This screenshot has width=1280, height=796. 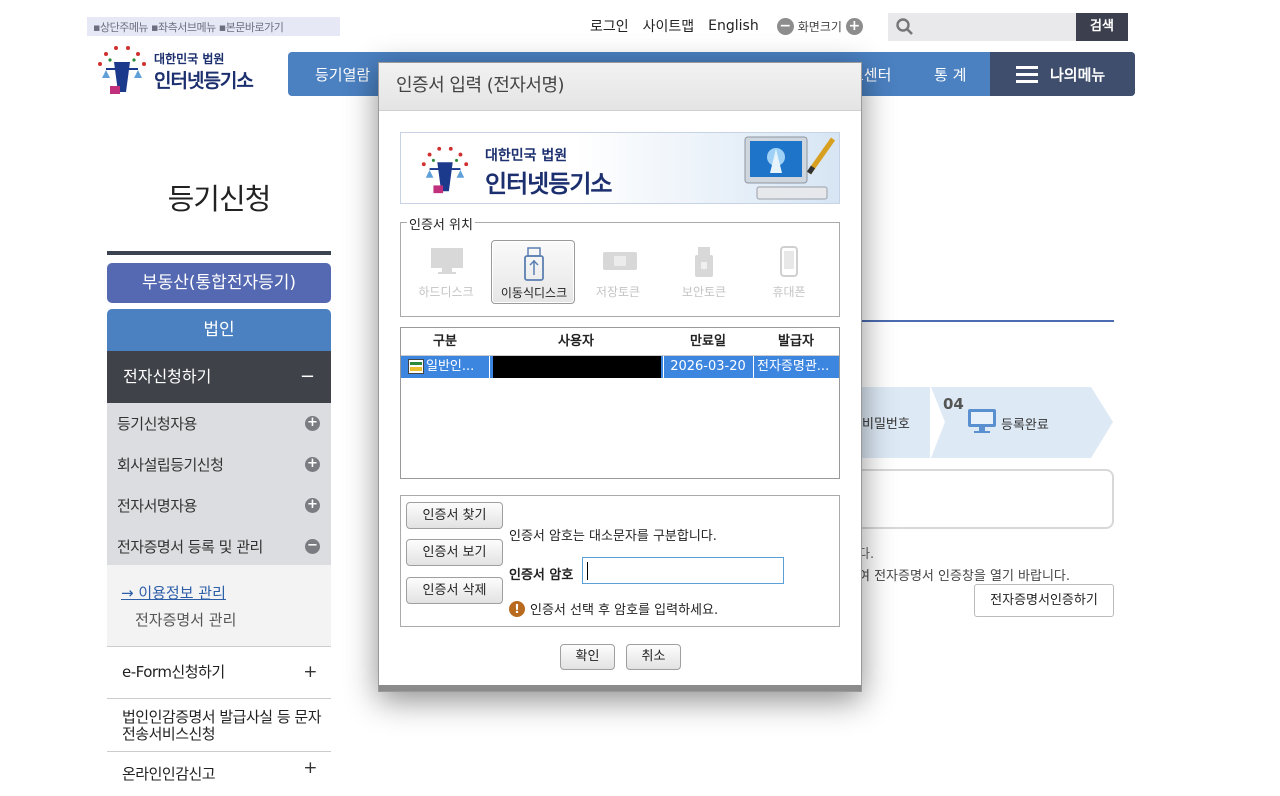 I want to click on banner-subtitle: 대한민국 법원, so click(x=526, y=156).